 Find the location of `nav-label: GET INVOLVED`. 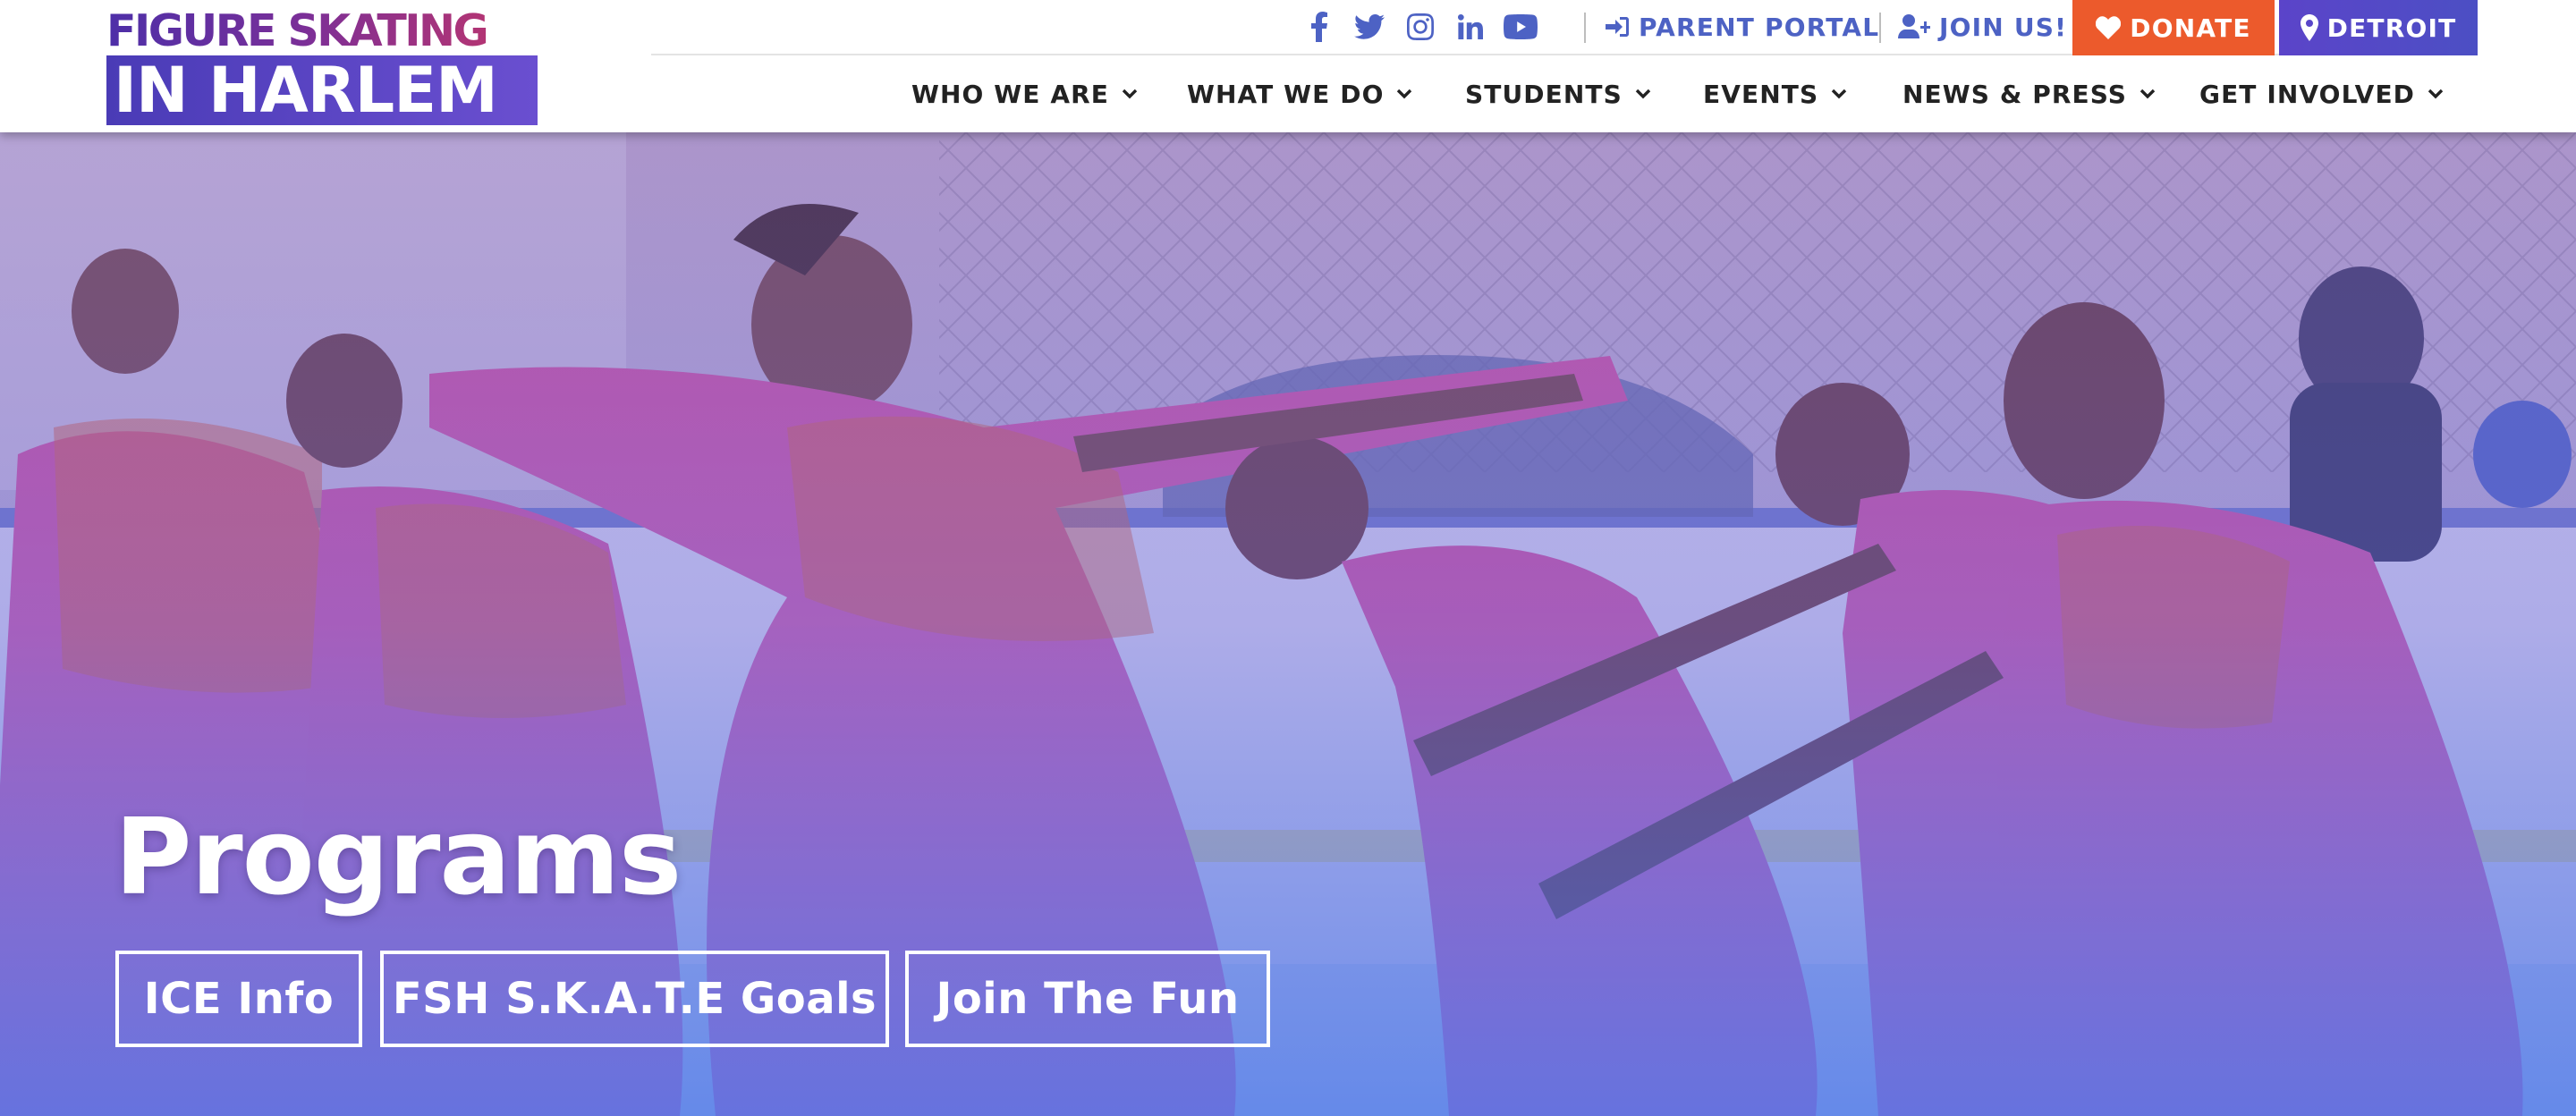

nav-label: GET INVOLVED is located at coordinates (2307, 94).